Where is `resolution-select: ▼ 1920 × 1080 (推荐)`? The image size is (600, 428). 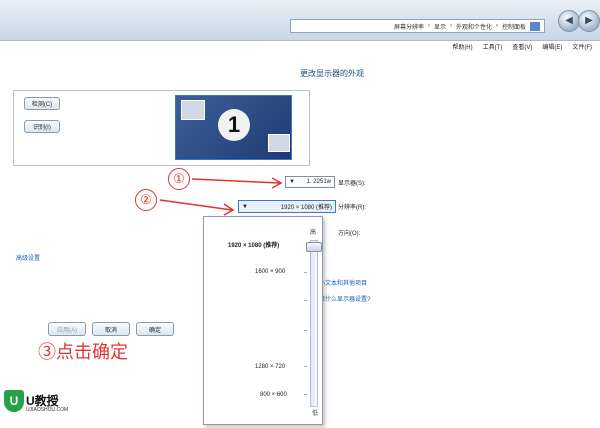
resolution-select: ▼ 1920 × 1080 (推荐) is located at coordinates (287, 206).